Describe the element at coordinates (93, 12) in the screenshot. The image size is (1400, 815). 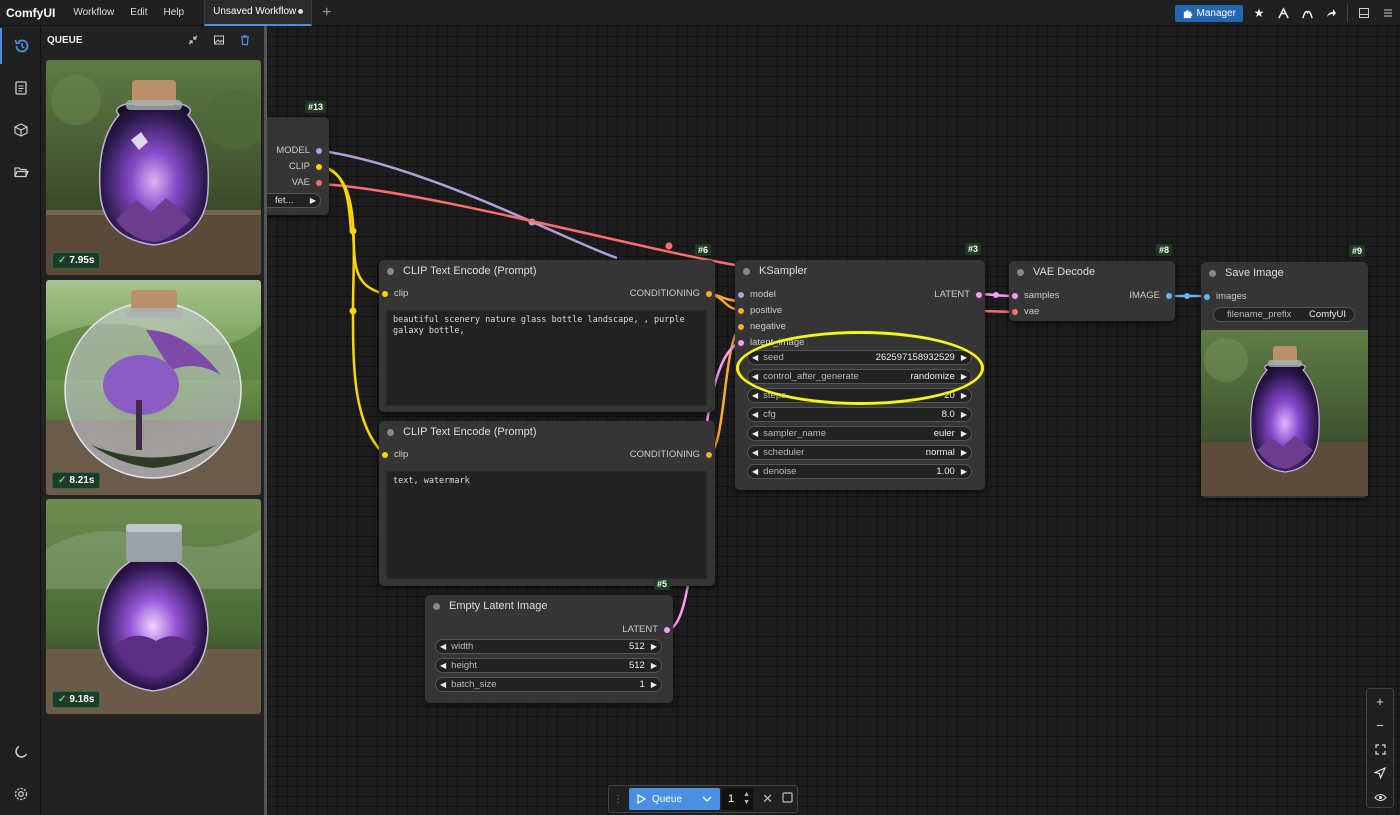
I see `menu-workflow: Workflow` at that location.